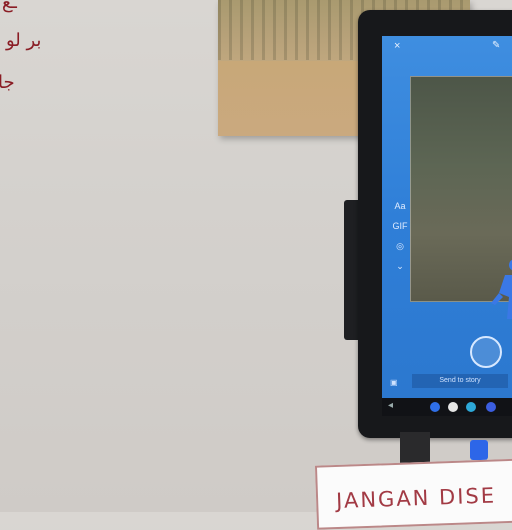  What do you see at coordinates (7, 82) in the screenshot?
I see `whiteboard-line-3: جا` at bounding box center [7, 82].